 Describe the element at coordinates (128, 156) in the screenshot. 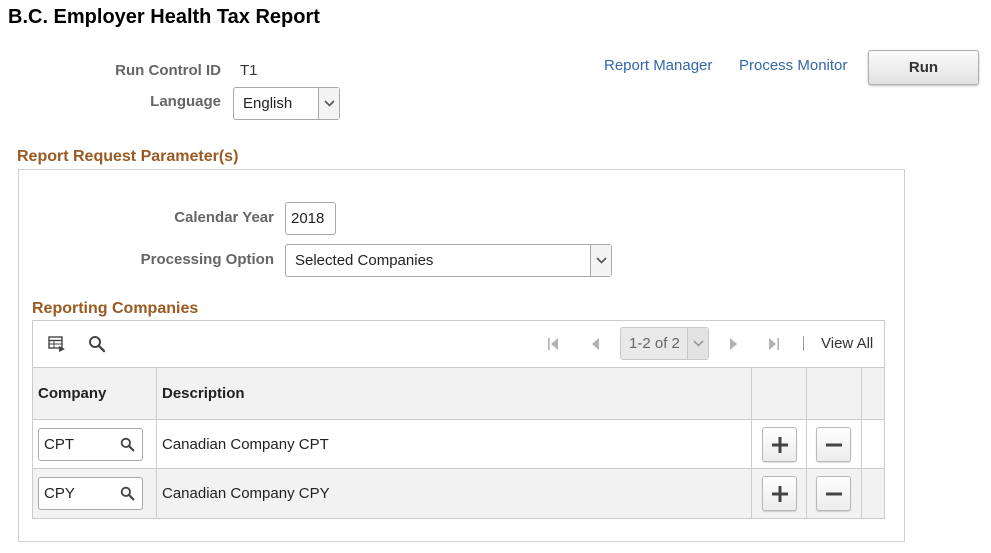

I see `report-request-parameters-title: Report Request Parameter(s)` at that location.